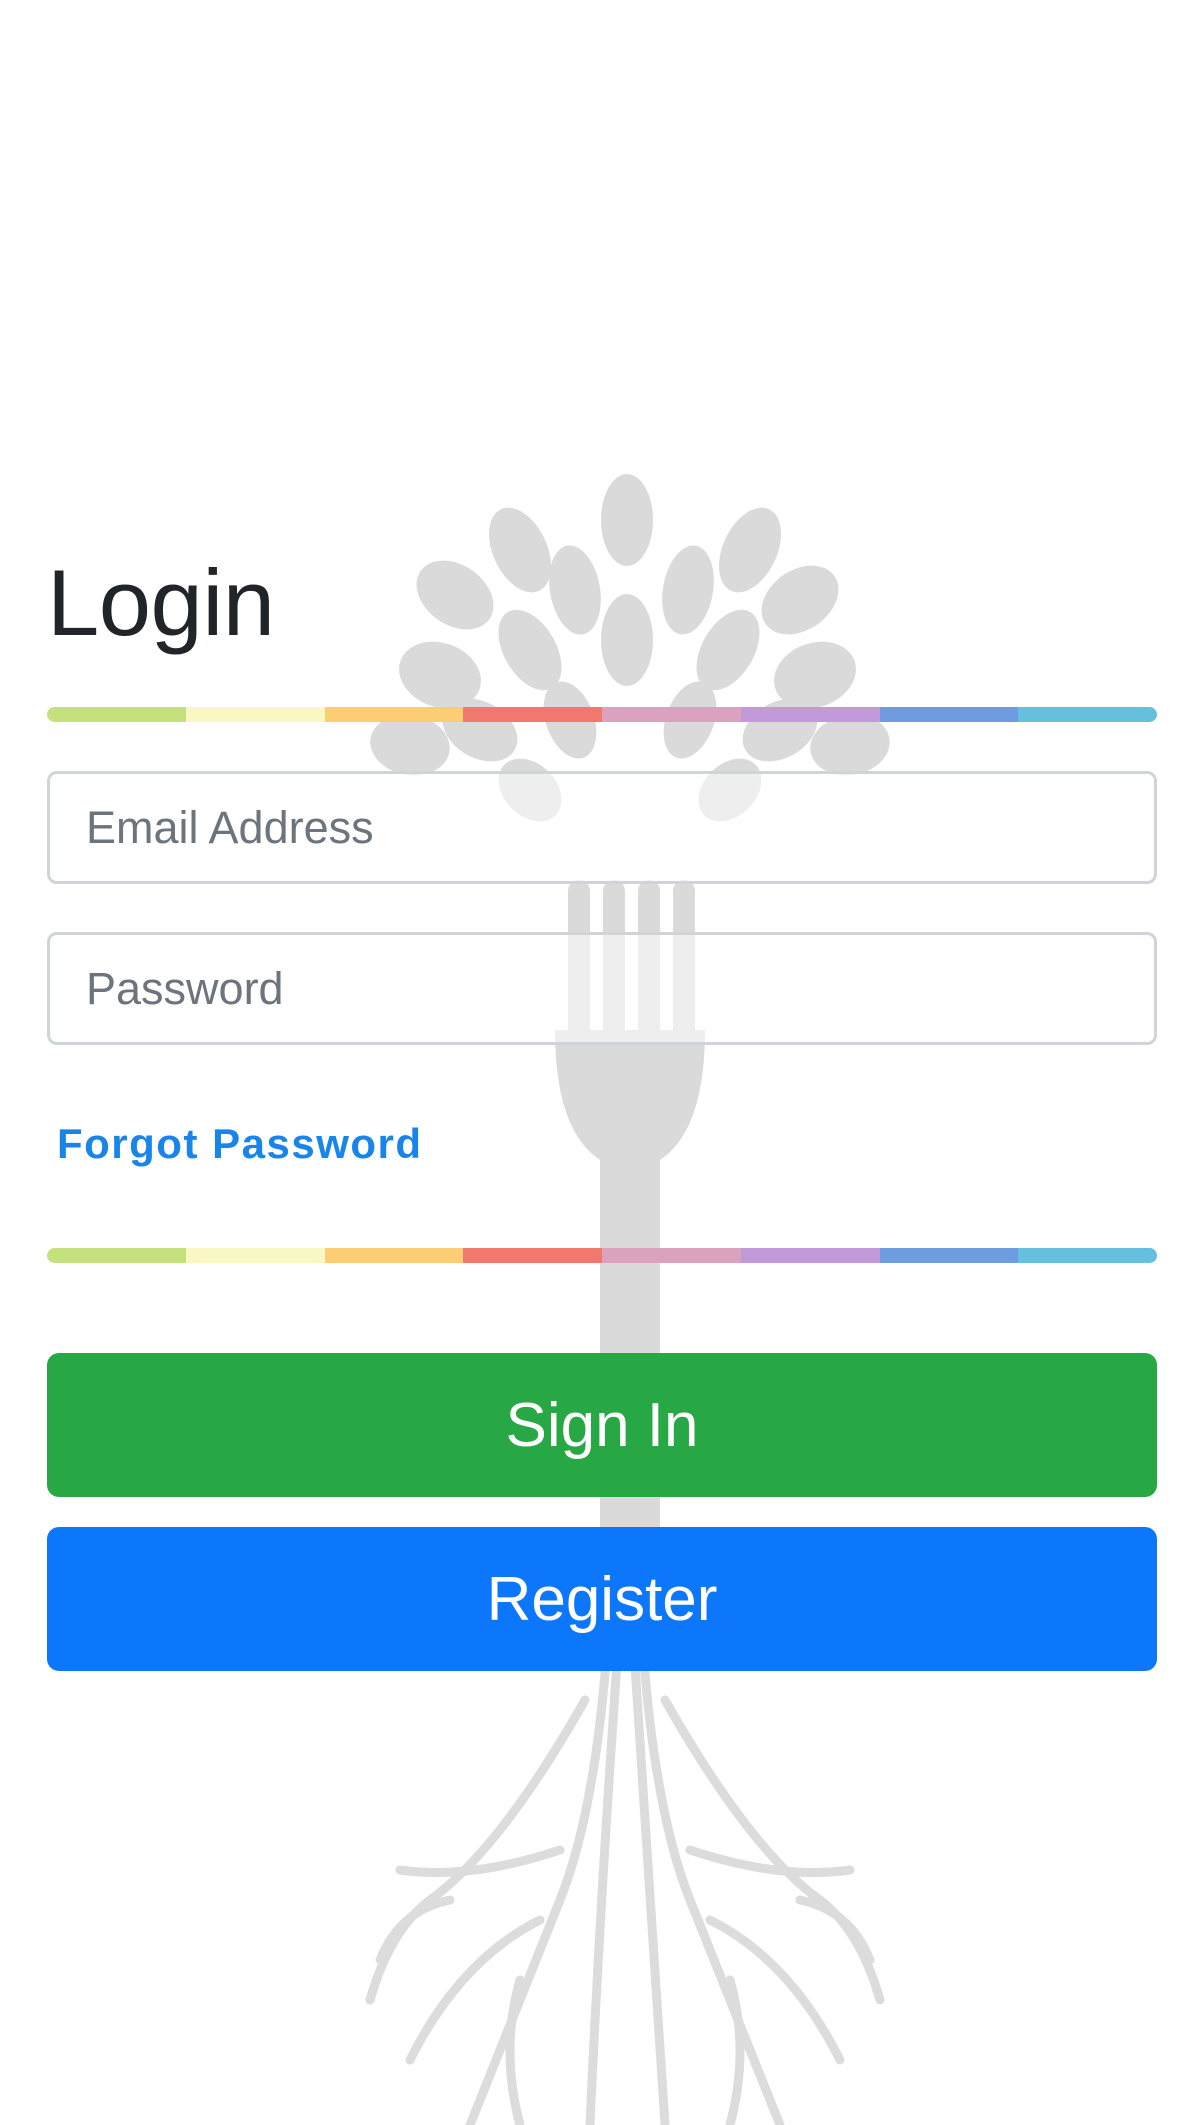 Image resolution: width=1193 pixels, height=2125 pixels. What do you see at coordinates (602, 988) in the screenshot?
I see `password-field` at bounding box center [602, 988].